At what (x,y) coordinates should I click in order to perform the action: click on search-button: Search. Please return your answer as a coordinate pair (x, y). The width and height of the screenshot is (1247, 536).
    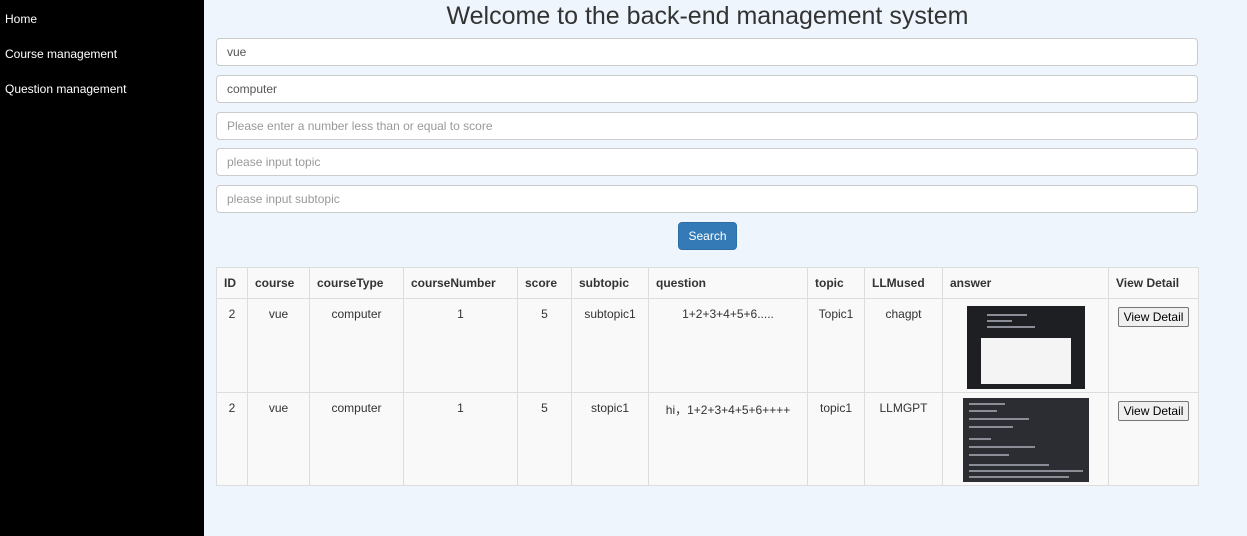
    Looking at the image, I should click on (707, 236).